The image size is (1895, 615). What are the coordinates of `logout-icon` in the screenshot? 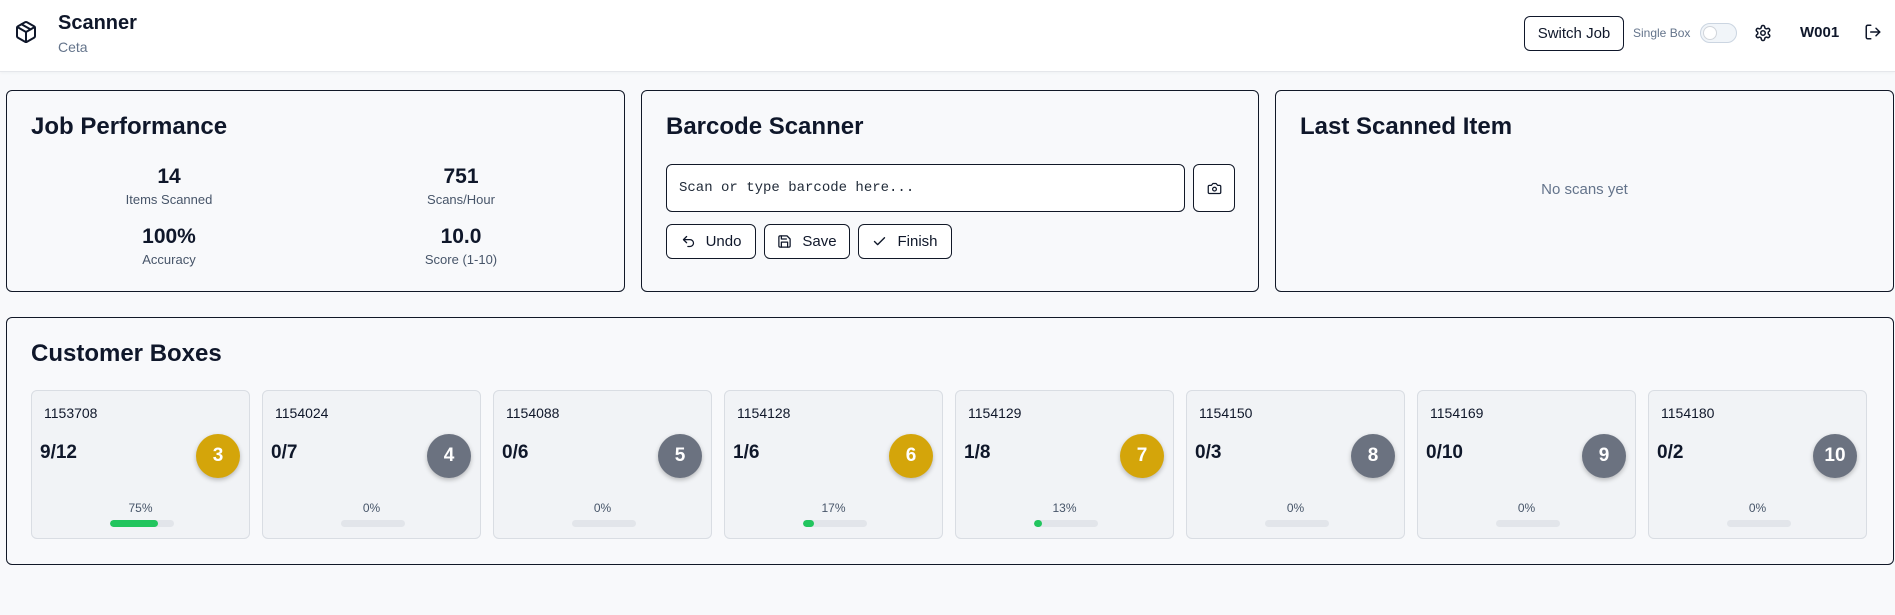 It's located at (1873, 32).